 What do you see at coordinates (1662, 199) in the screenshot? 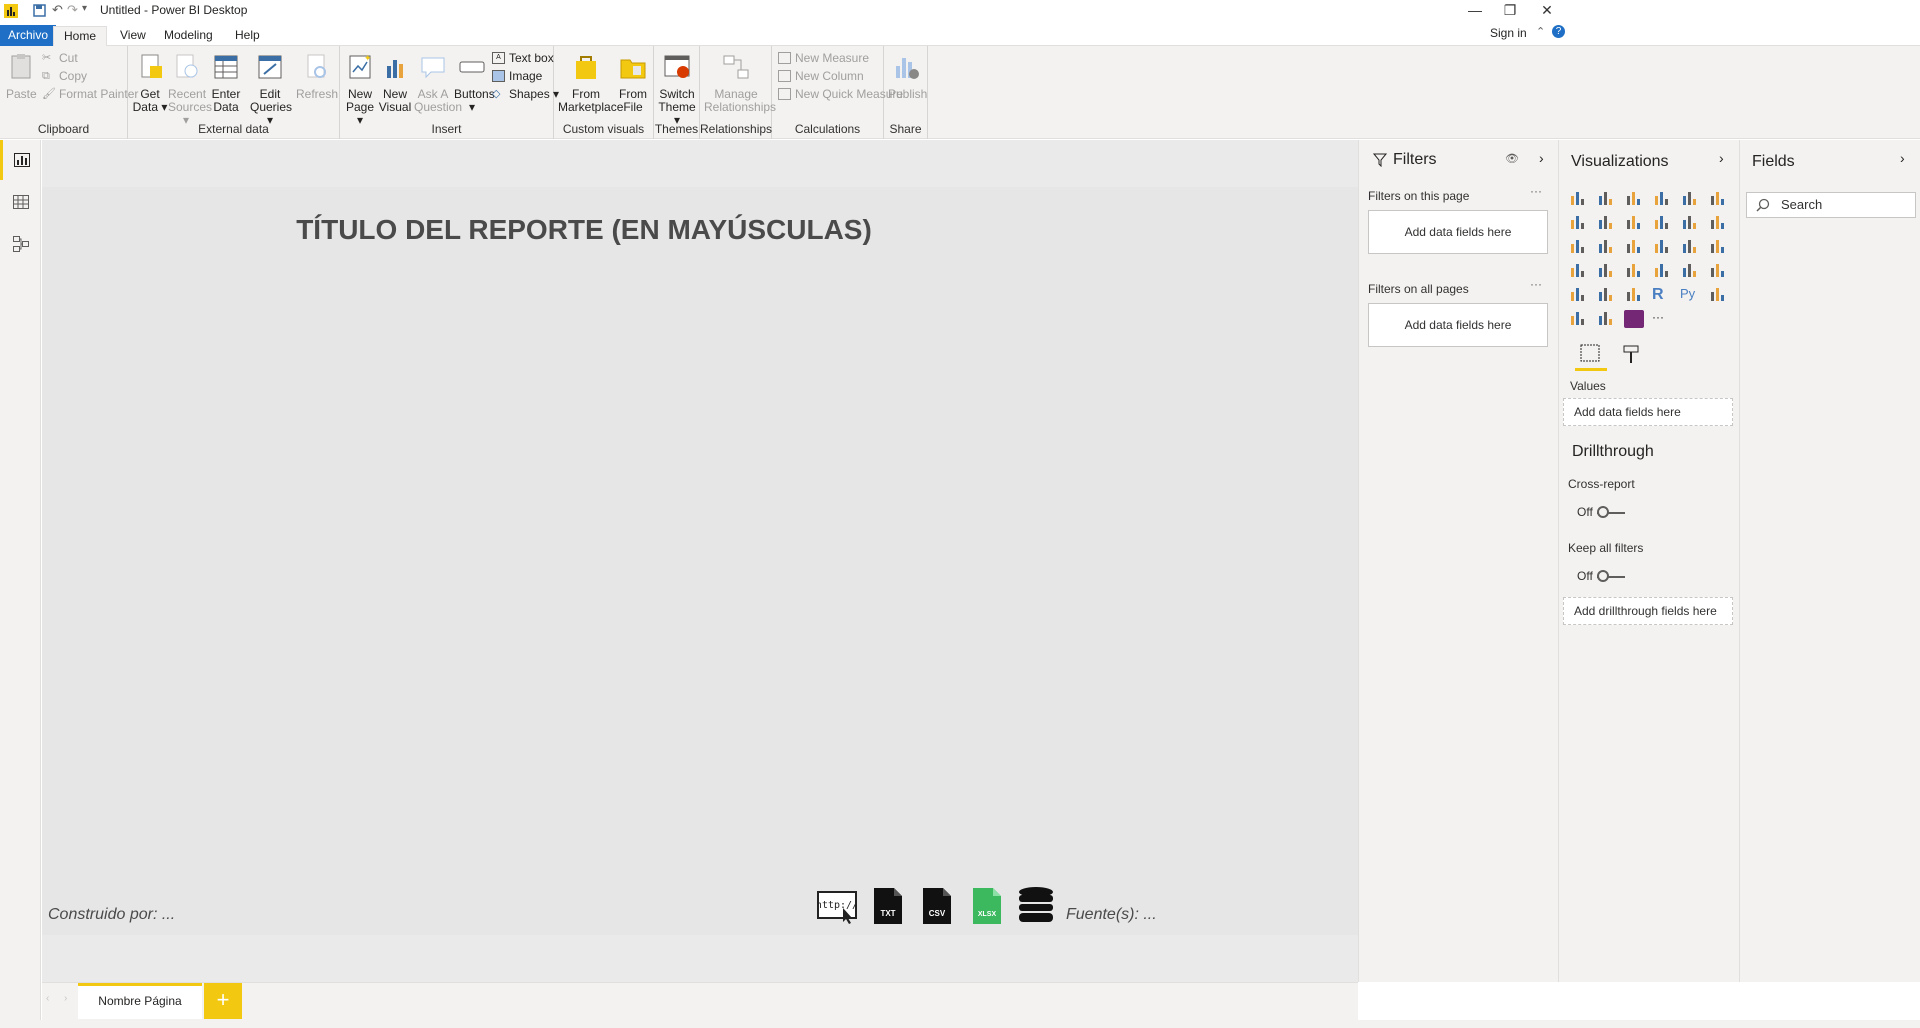
I see `clustered-column-chart-icon` at bounding box center [1662, 199].